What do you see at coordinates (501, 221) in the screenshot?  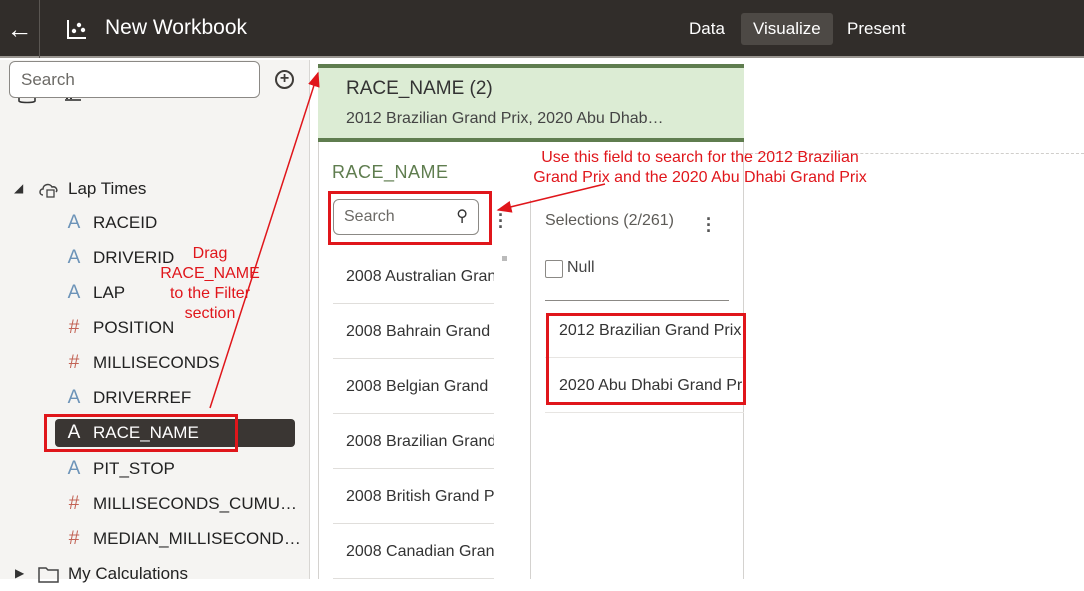 I see `list-menu-icon: · · ·` at bounding box center [501, 221].